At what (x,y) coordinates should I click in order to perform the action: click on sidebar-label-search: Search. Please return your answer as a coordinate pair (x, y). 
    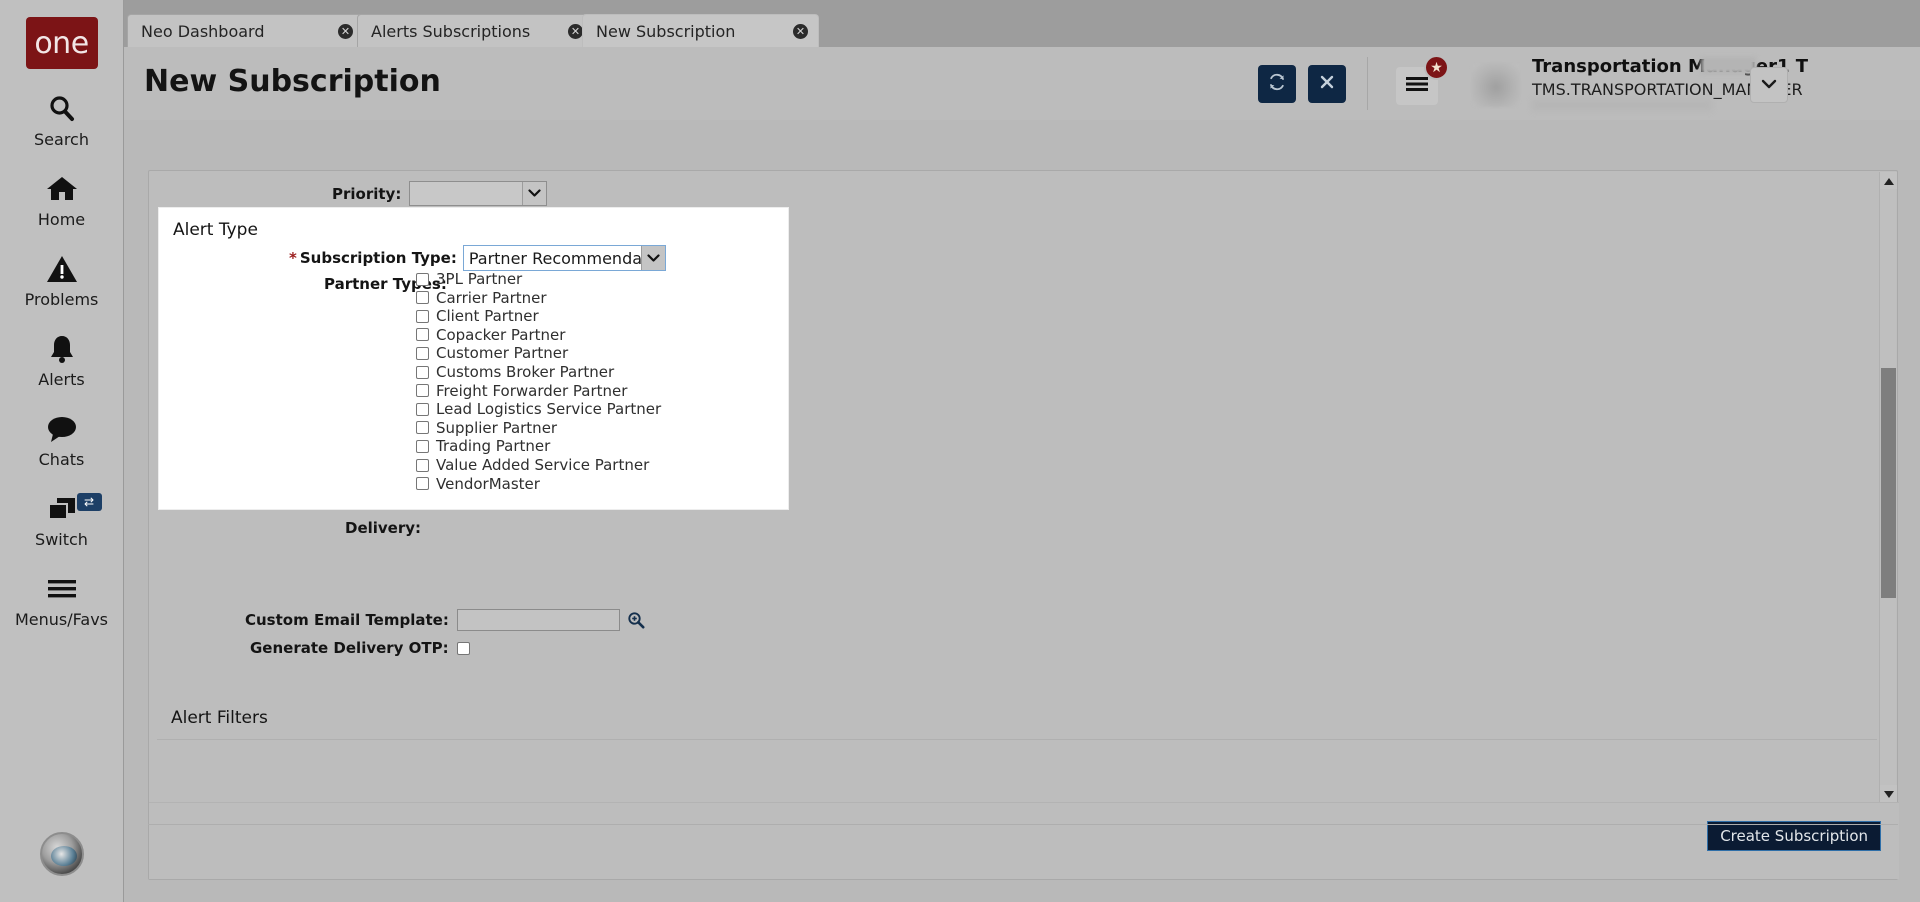
    Looking at the image, I should click on (61, 139).